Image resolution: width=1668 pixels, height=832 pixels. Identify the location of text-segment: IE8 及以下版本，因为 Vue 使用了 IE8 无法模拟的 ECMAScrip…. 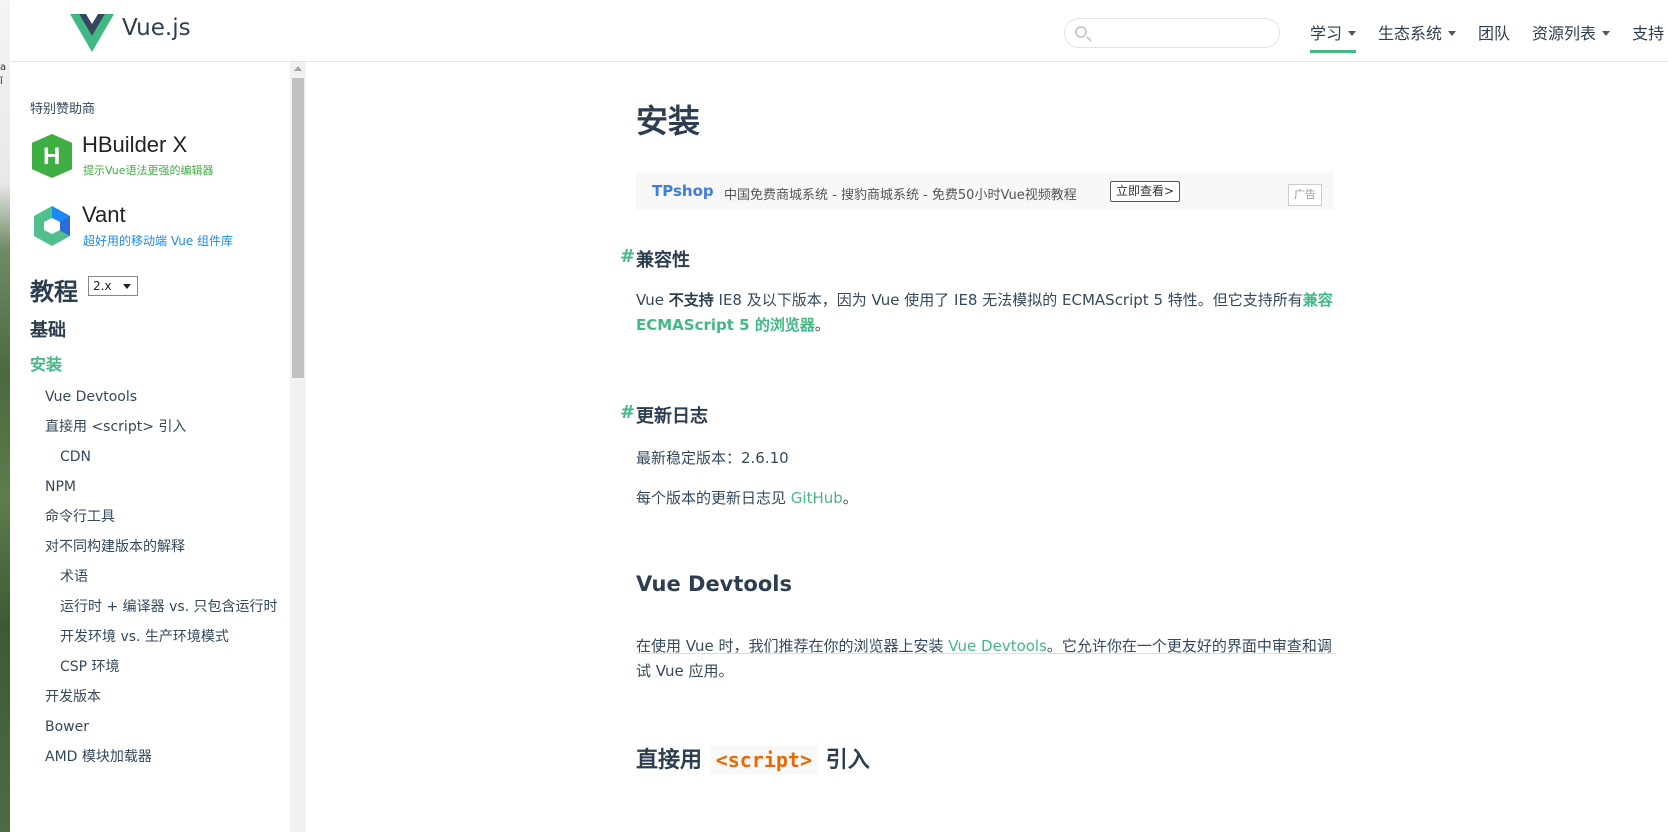
(1008, 300).